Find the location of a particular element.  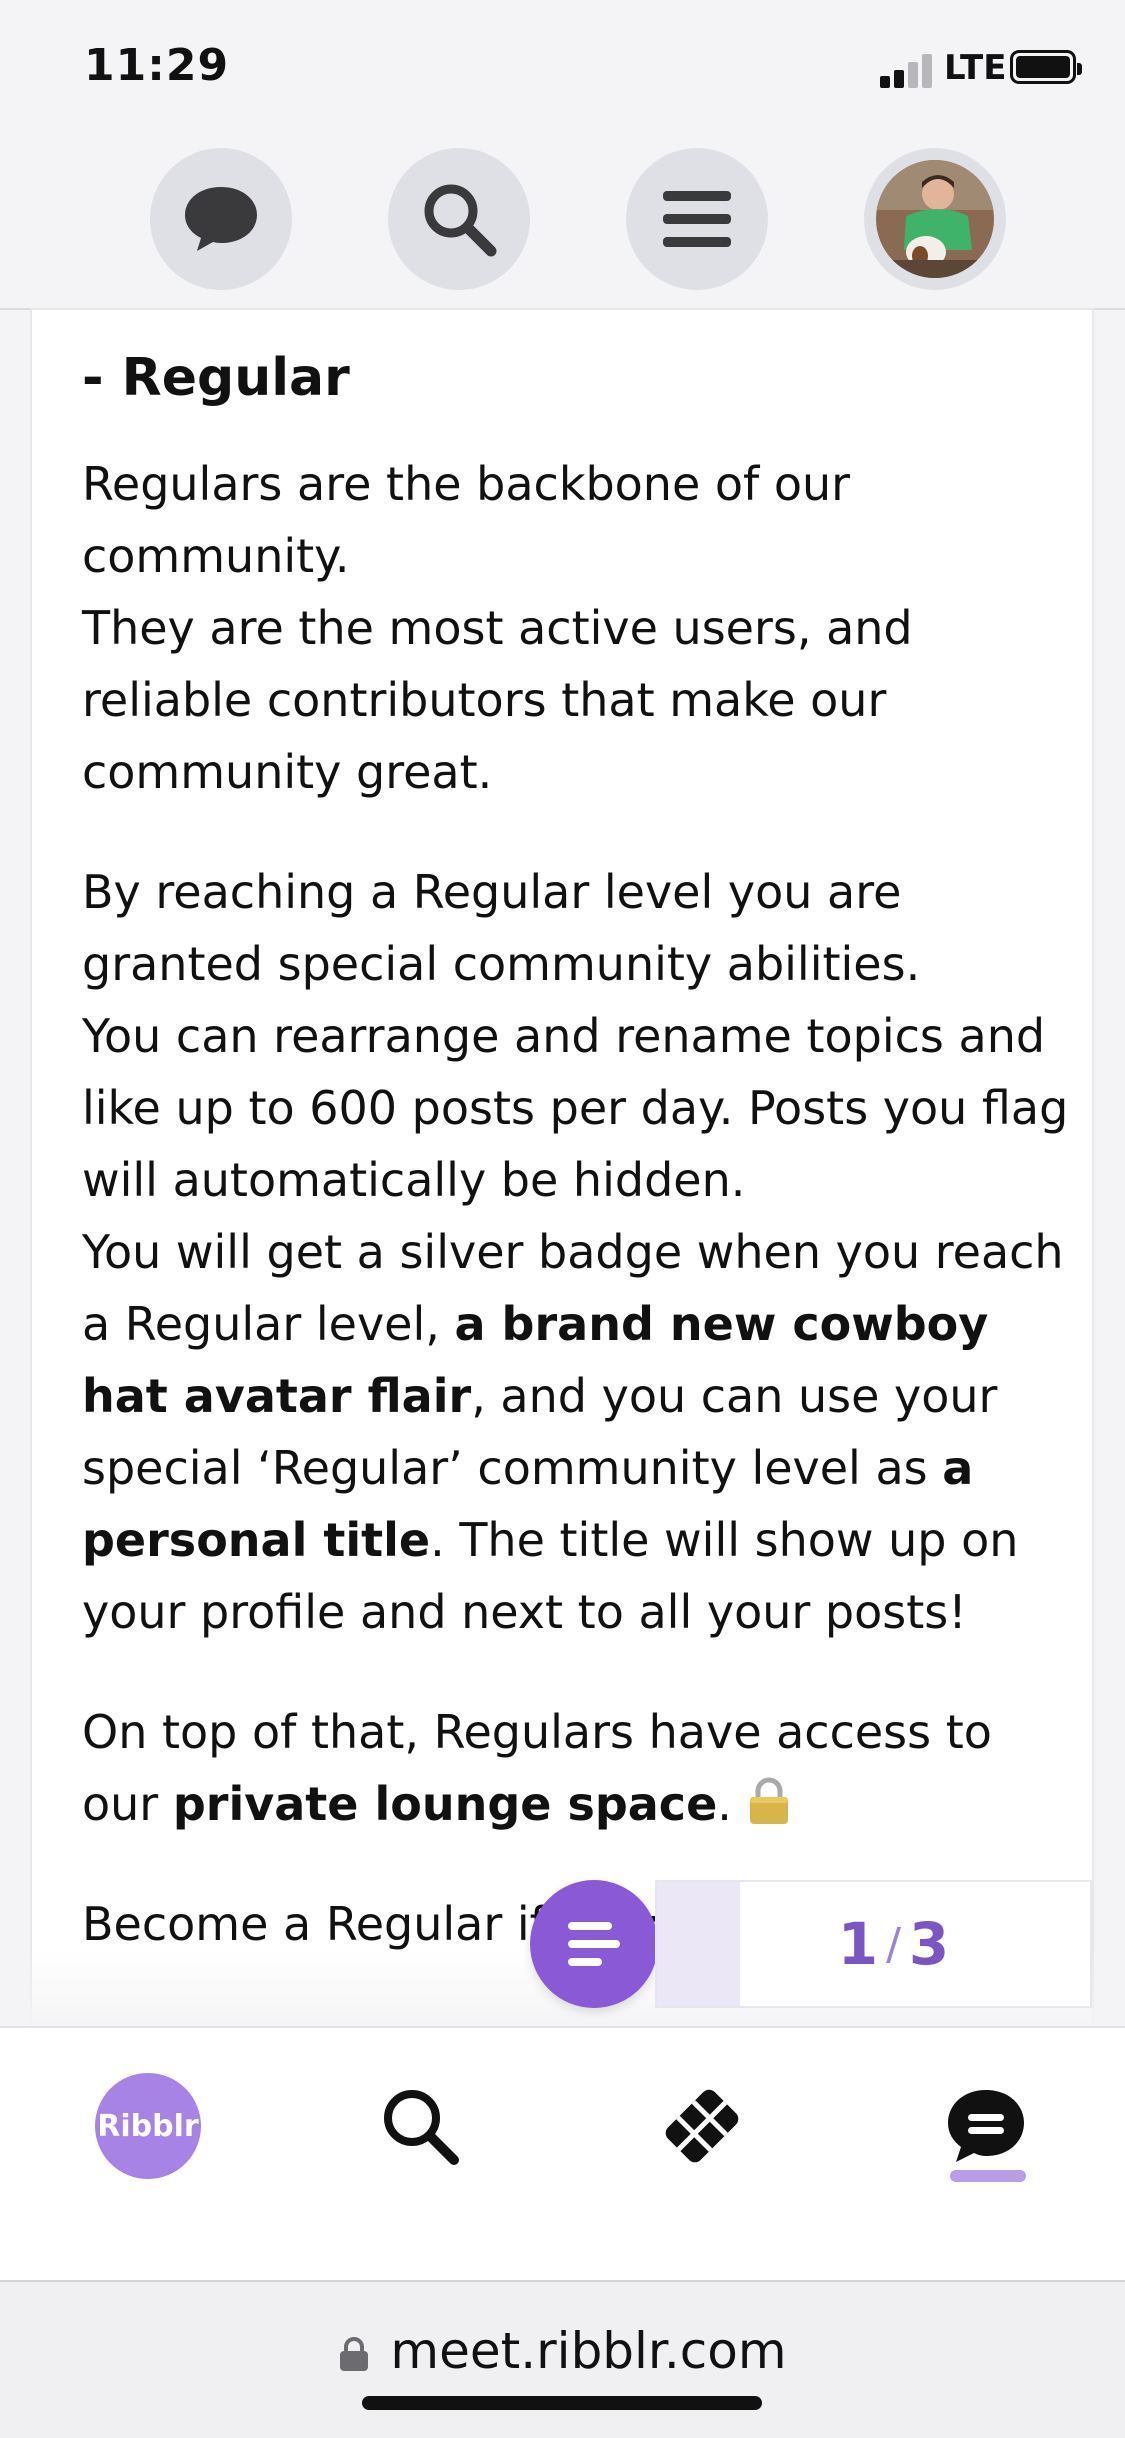

current-post-number: 1 is located at coordinates (858, 1944).